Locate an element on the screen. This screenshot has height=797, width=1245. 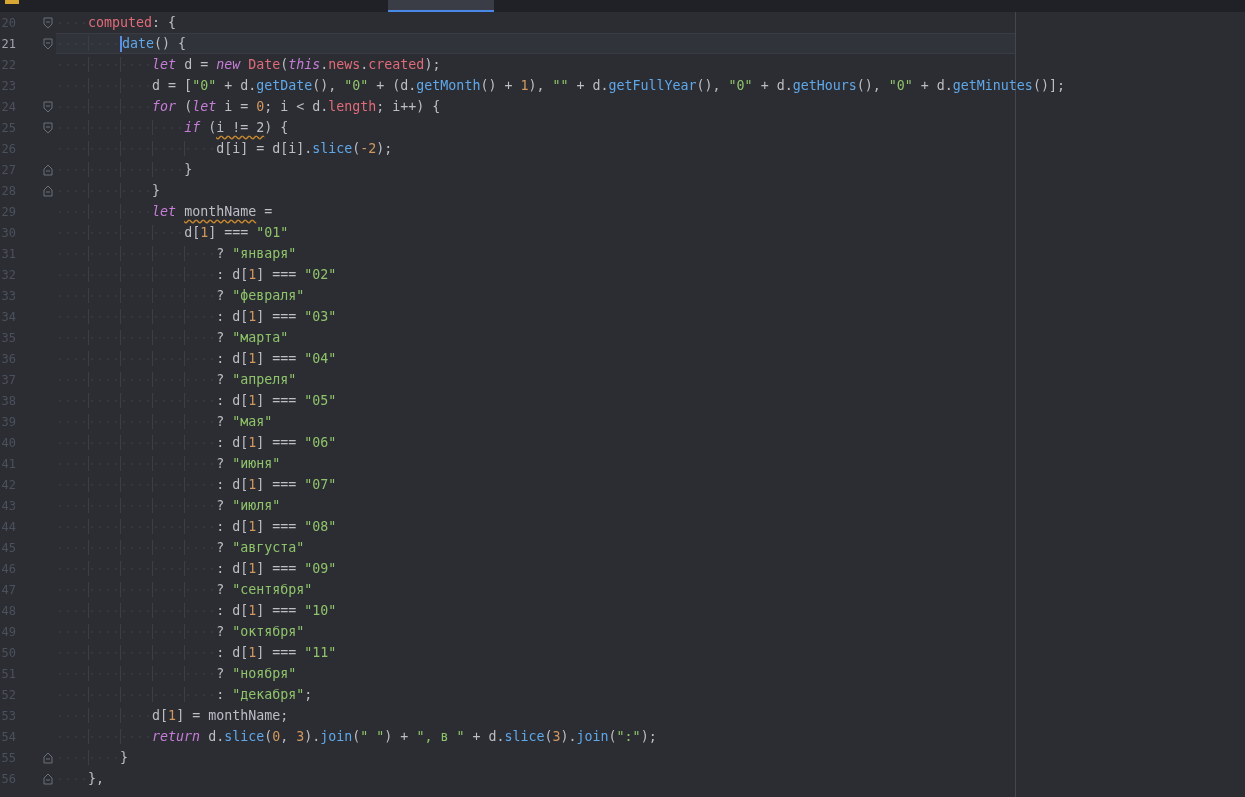
code-line: return d.slice(0, 3).join(" ") + ", в " + d.slice(3).join(":"); is located at coordinates (535, 736).